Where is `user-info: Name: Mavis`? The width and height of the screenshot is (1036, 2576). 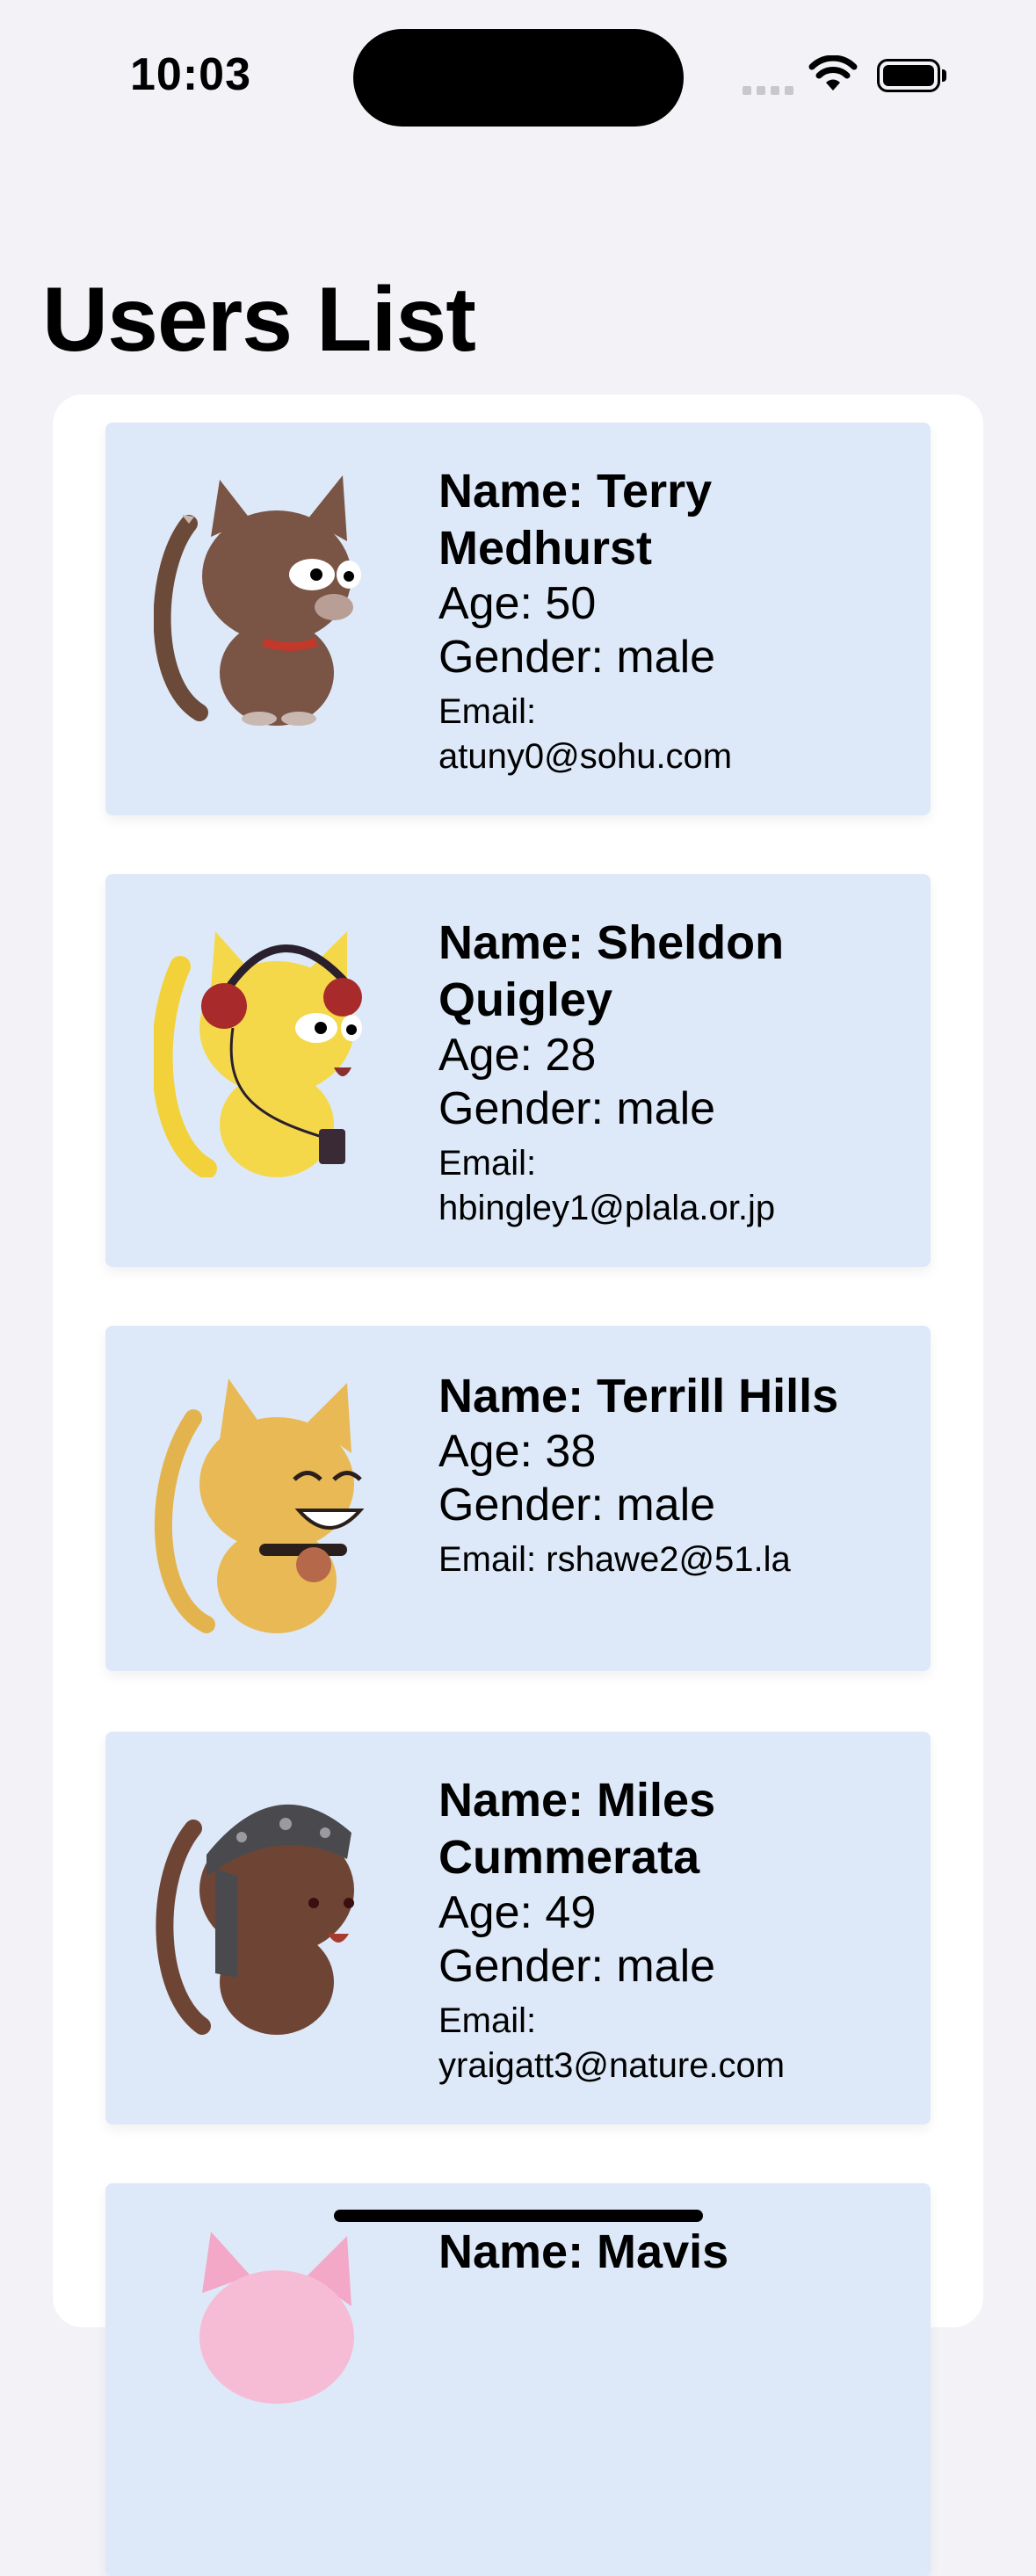
user-info: Name: Mavis is located at coordinates (666, 2252).